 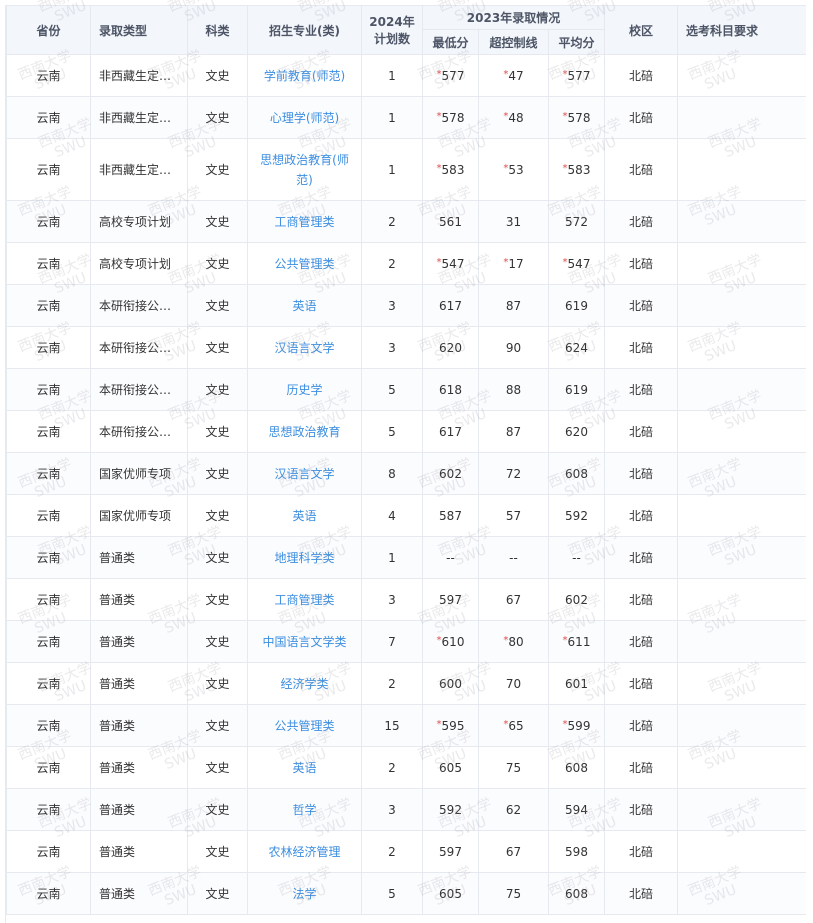 What do you see at coordinates (450, 117) in the screenshot?
I see `cell-min-score: *578` at bounding box center [450, 117].